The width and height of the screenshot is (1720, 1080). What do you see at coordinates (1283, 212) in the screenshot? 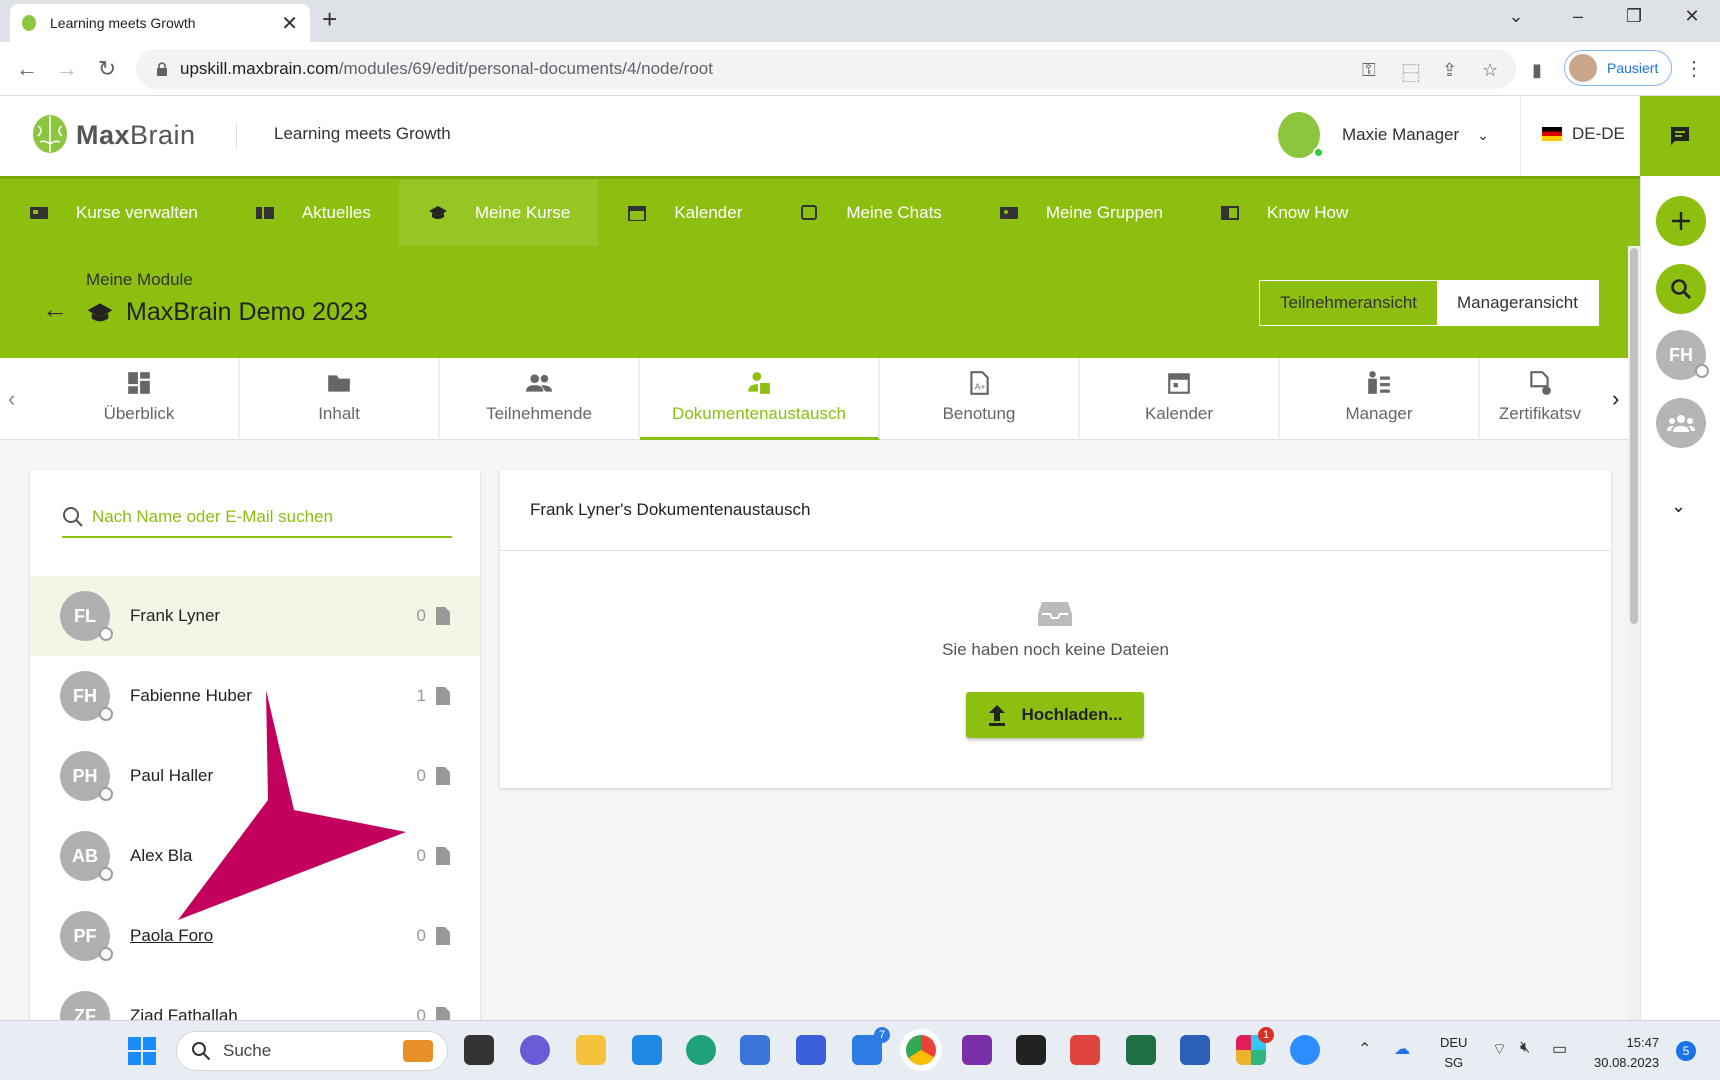
I see `nav-know-how: Know How` at bounding box center [1283, 212].